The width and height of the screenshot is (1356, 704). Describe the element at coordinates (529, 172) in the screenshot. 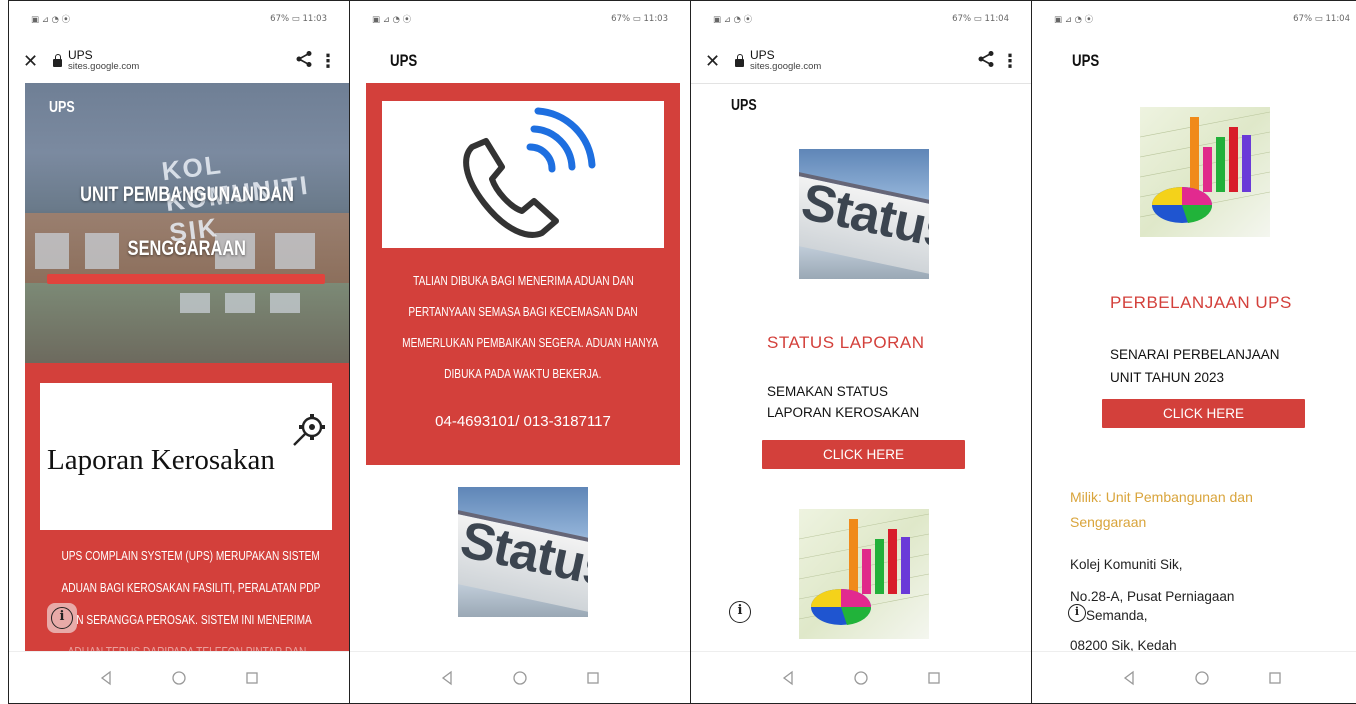

I see `phone-call-icon` at that location.